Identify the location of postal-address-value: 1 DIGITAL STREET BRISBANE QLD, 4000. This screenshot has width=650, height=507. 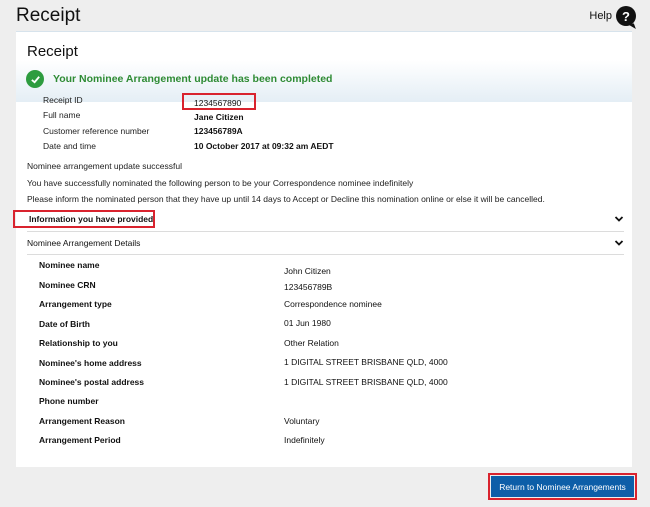
(366, 382).